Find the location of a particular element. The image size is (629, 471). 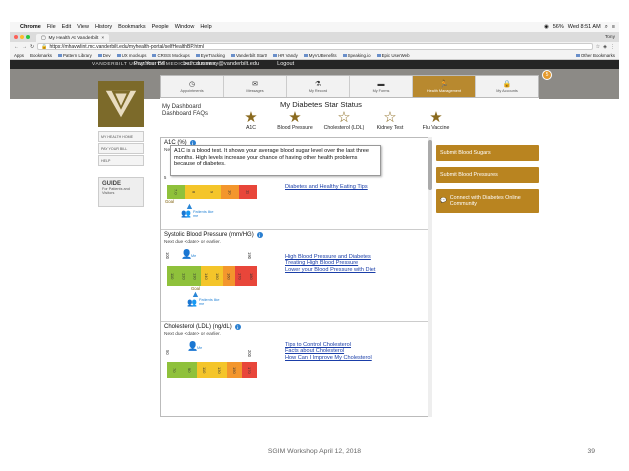

bookmark-criss-mockups: CRISS Mockups is located at coordinates (170, 55).